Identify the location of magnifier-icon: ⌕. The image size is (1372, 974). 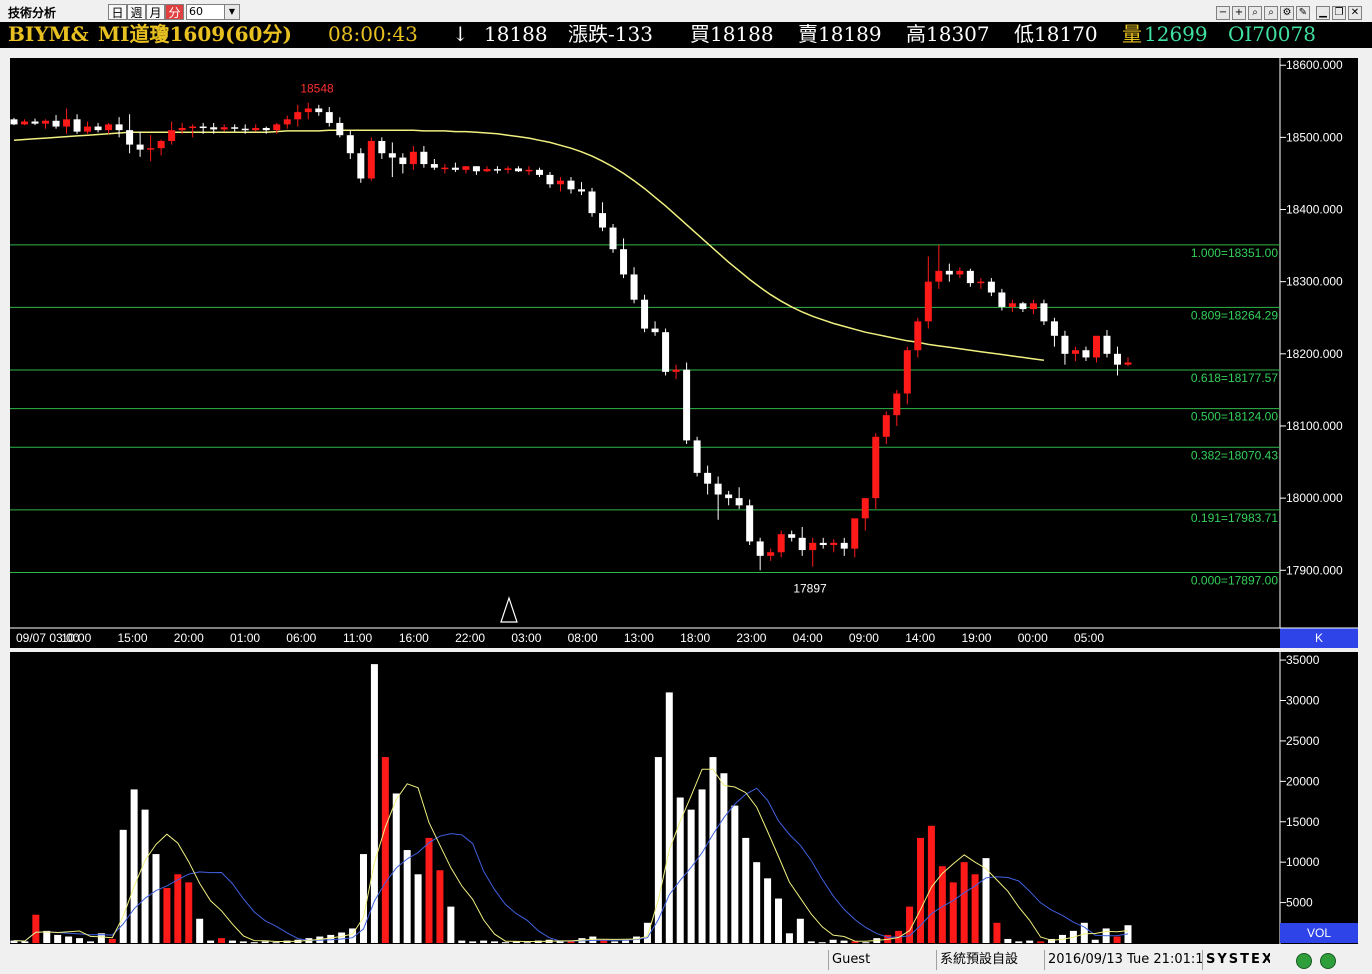
(1255, 13).